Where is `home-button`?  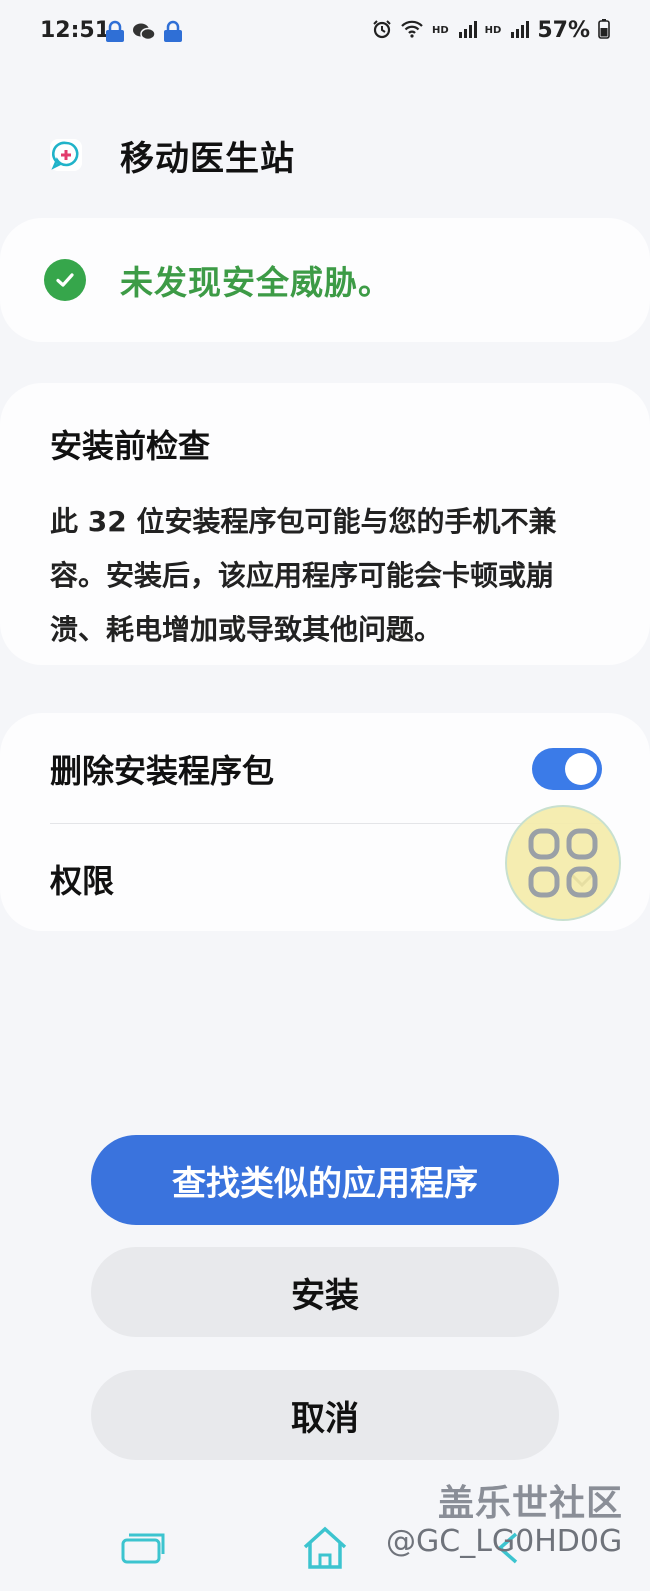 home-button is located at coordinates (325, 1548).